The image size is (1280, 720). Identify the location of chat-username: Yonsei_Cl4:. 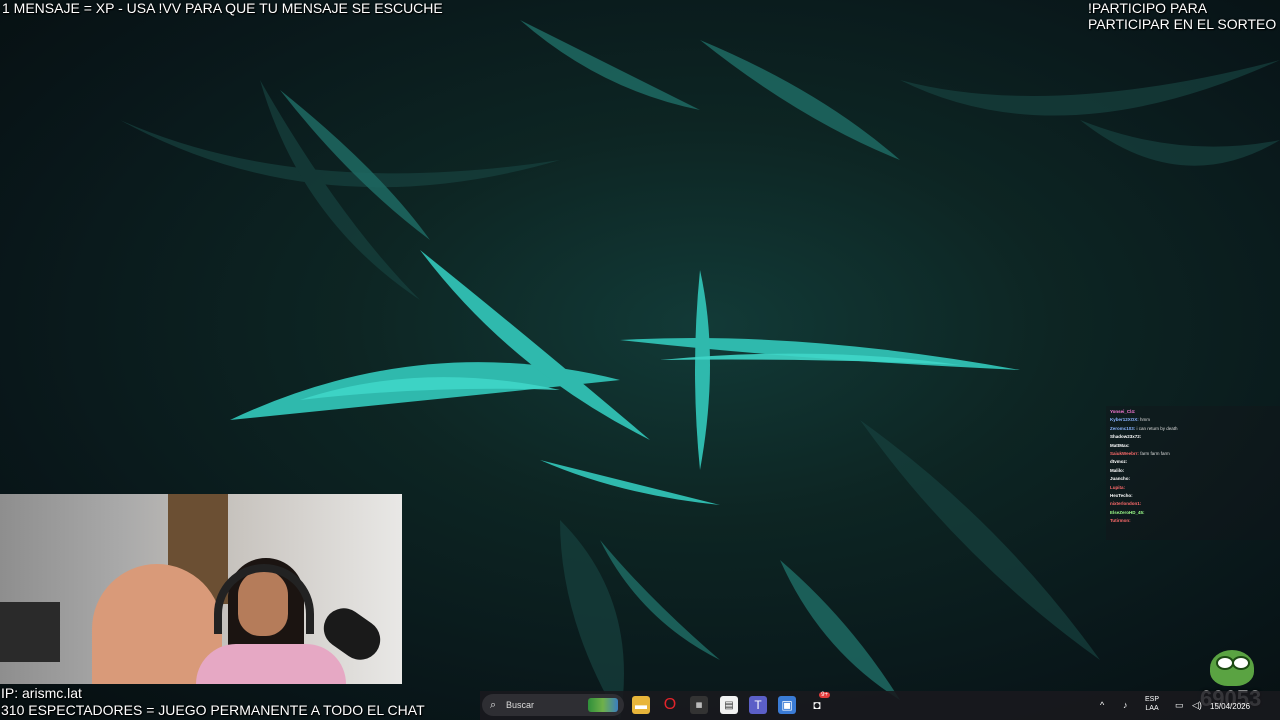
(1123, 411).